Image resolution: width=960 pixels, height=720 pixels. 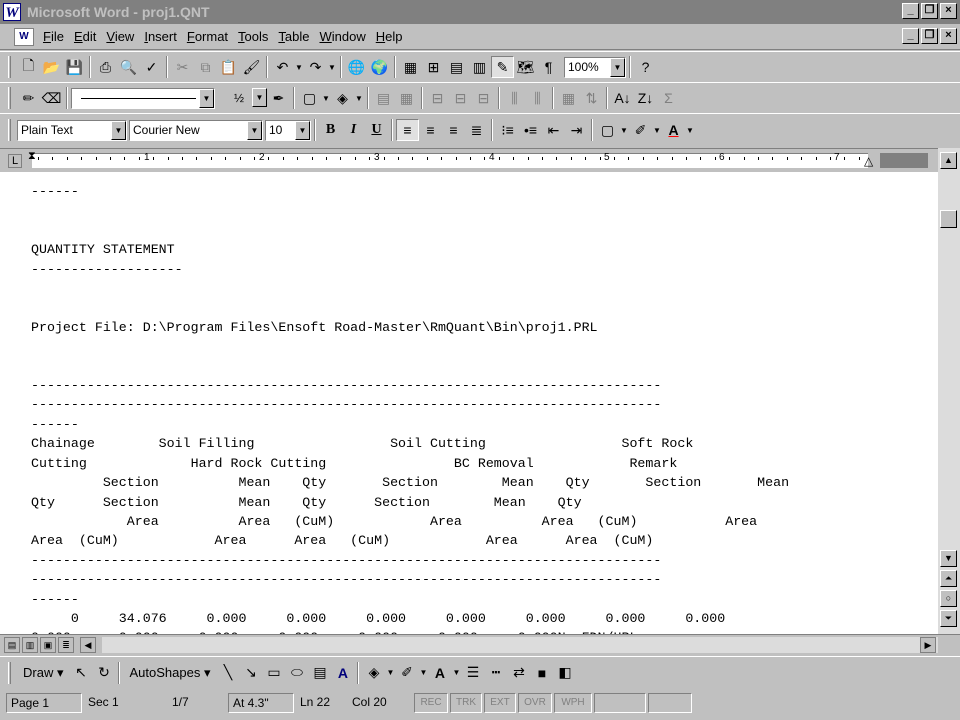 I want to click on vertical-scrollbar: ▲ ▼ ⏶ ○ ⏷, so click(x=949, y=391).